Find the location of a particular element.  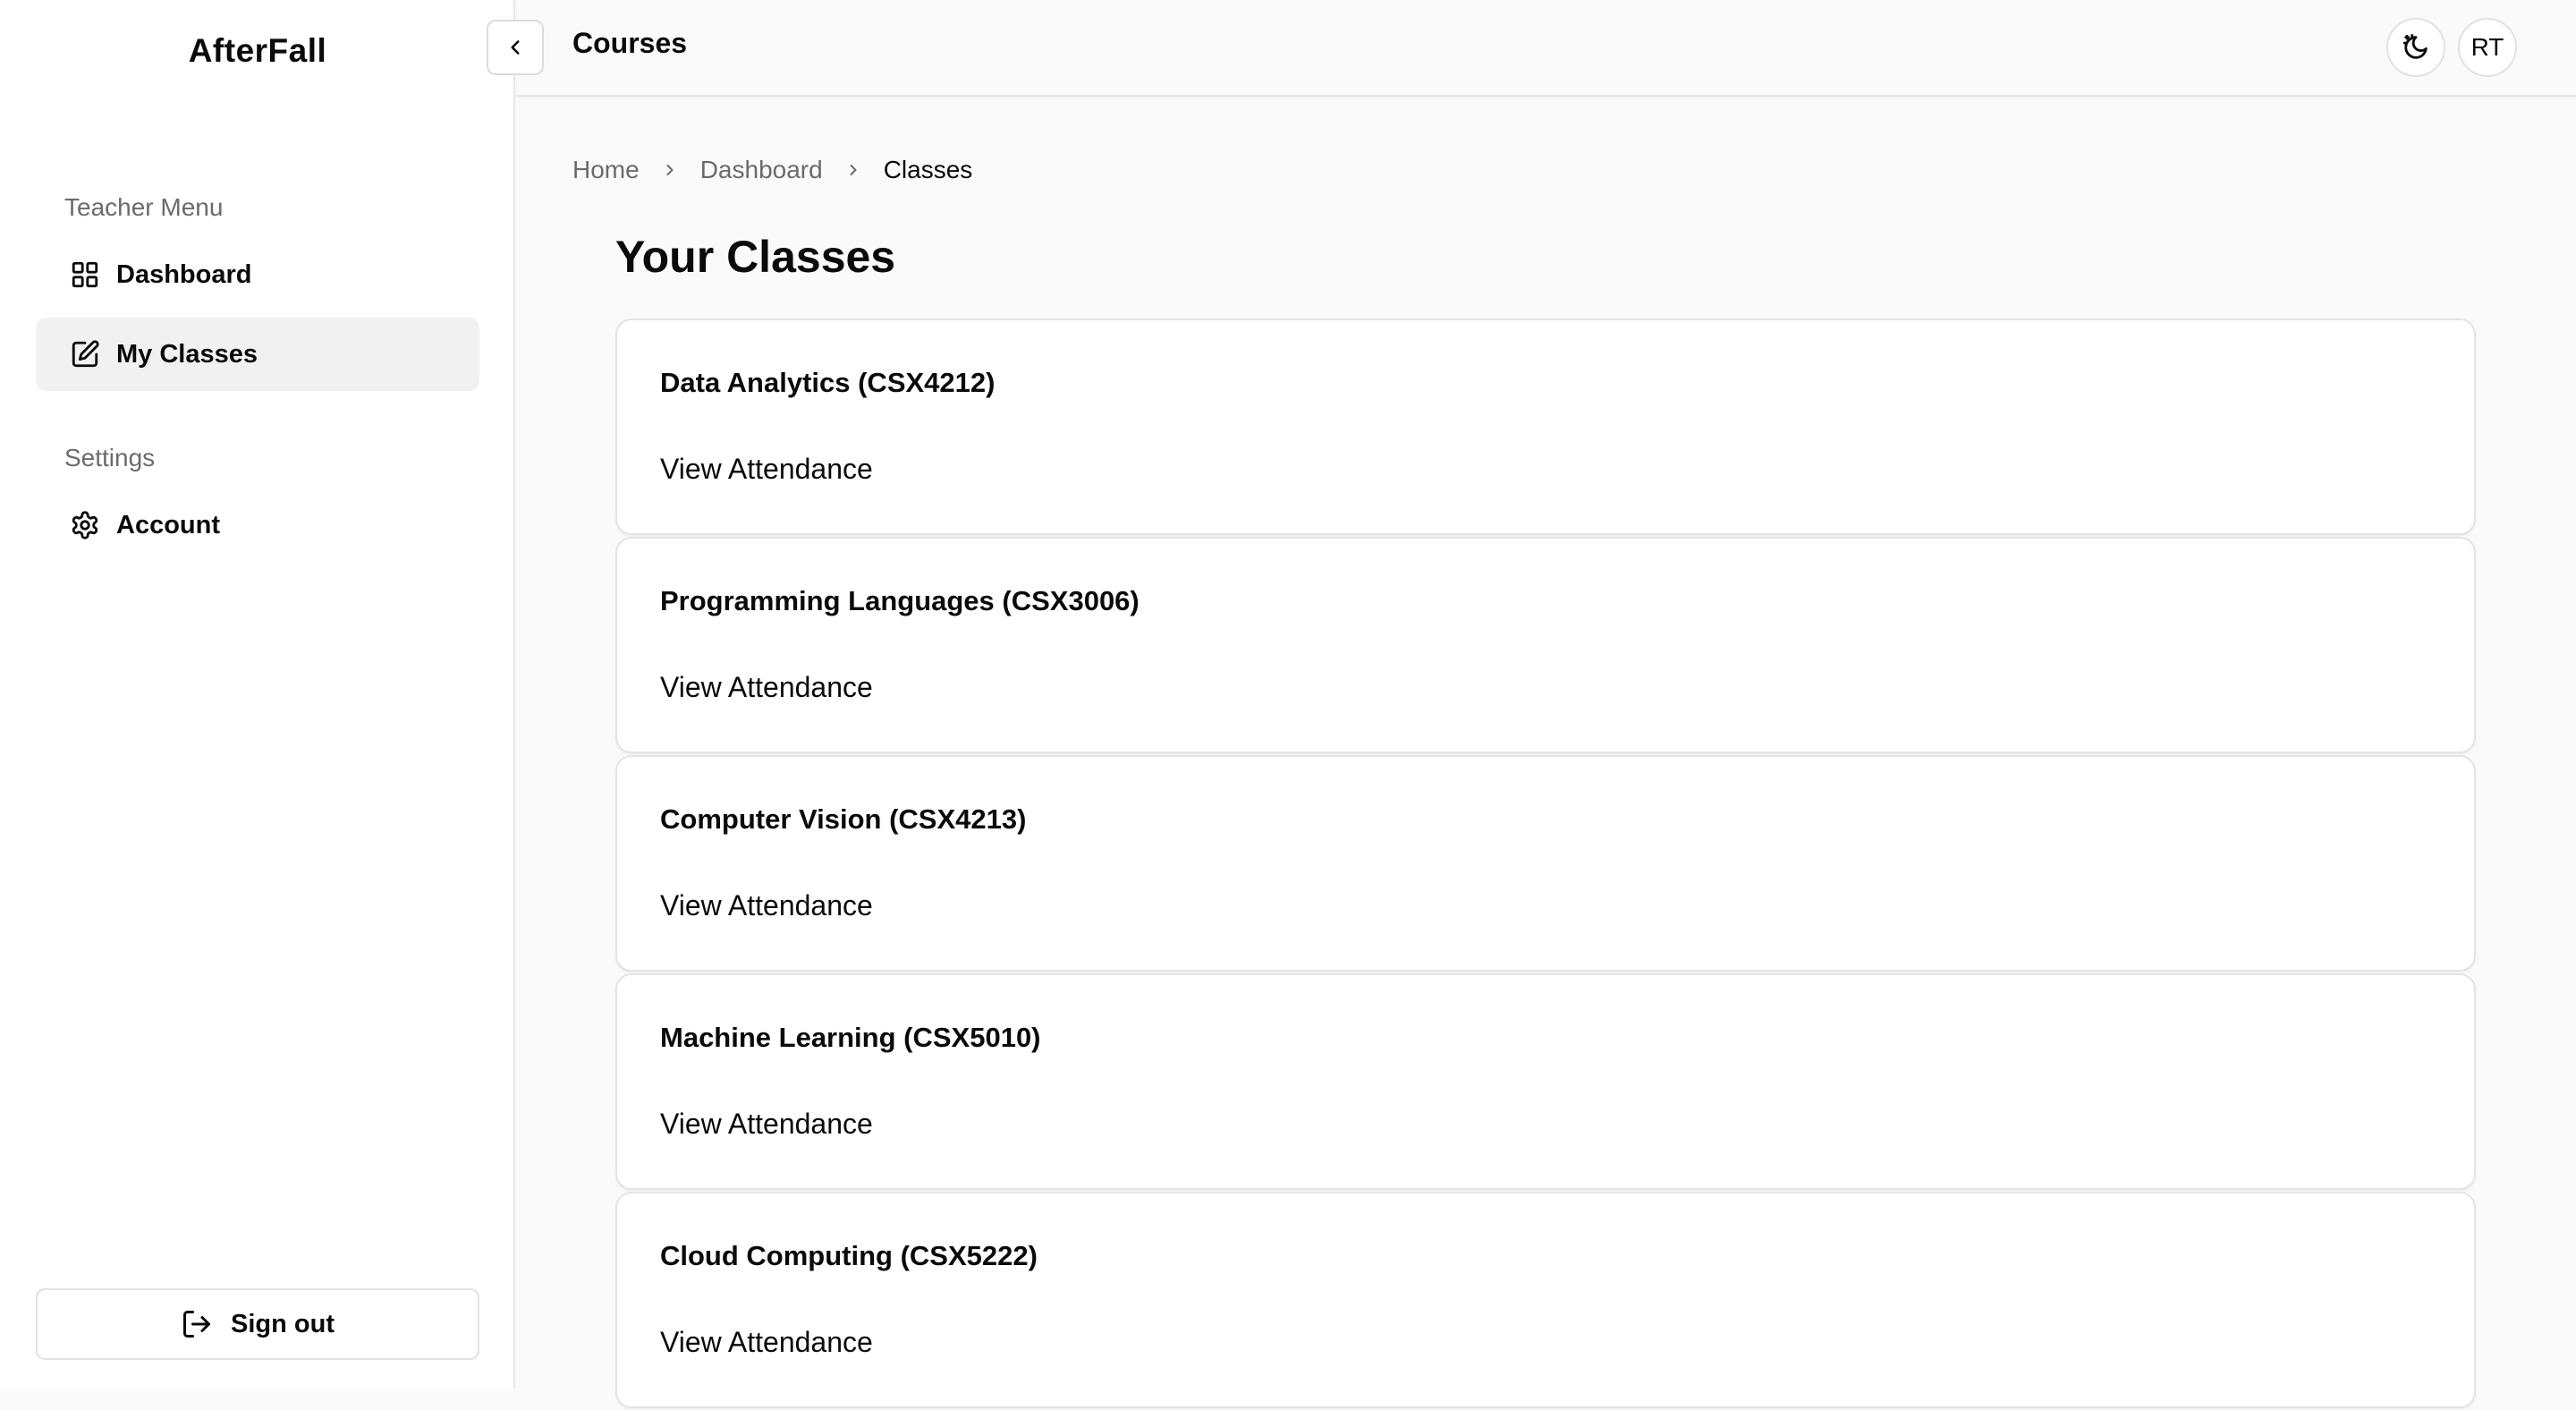

brand-logo: AfterFall is located at coordinates (257, 51).